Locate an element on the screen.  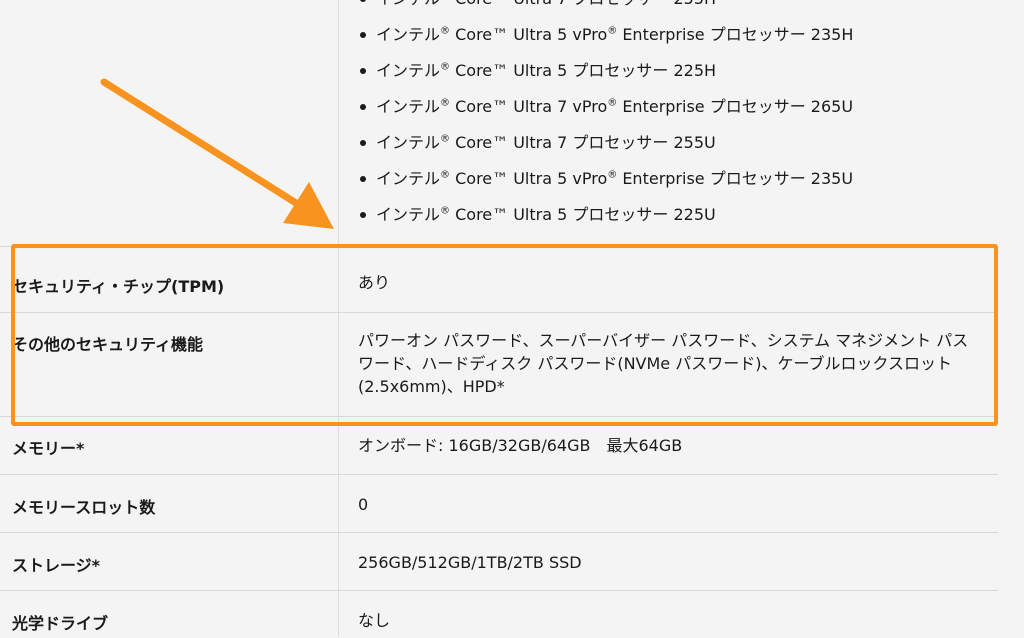
processor-item: インテル® Core™ Ultra 7 プロセッサー 255U is located at coordinates (605, 143).